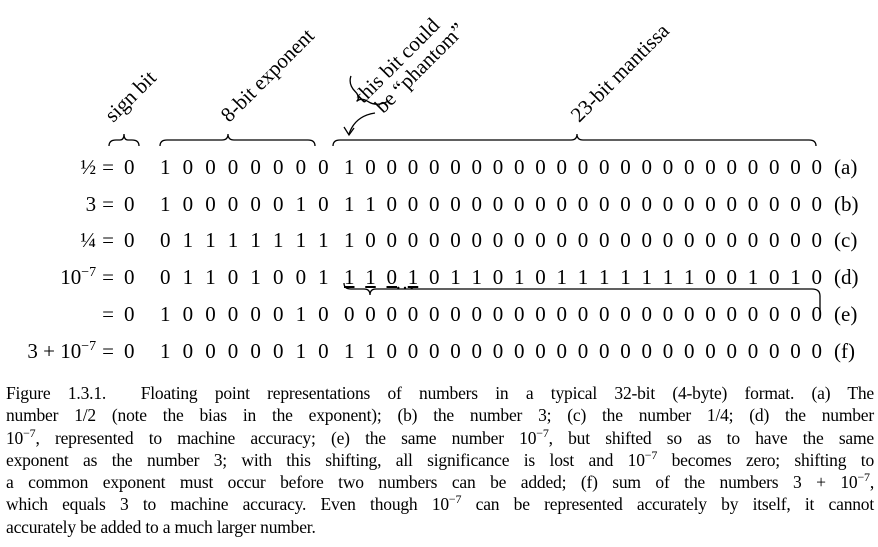 This screenshot has height=547, width=878. Describe the element at coordinates (71, 277) in the screenshot. I see `value-text: 10` at that location.